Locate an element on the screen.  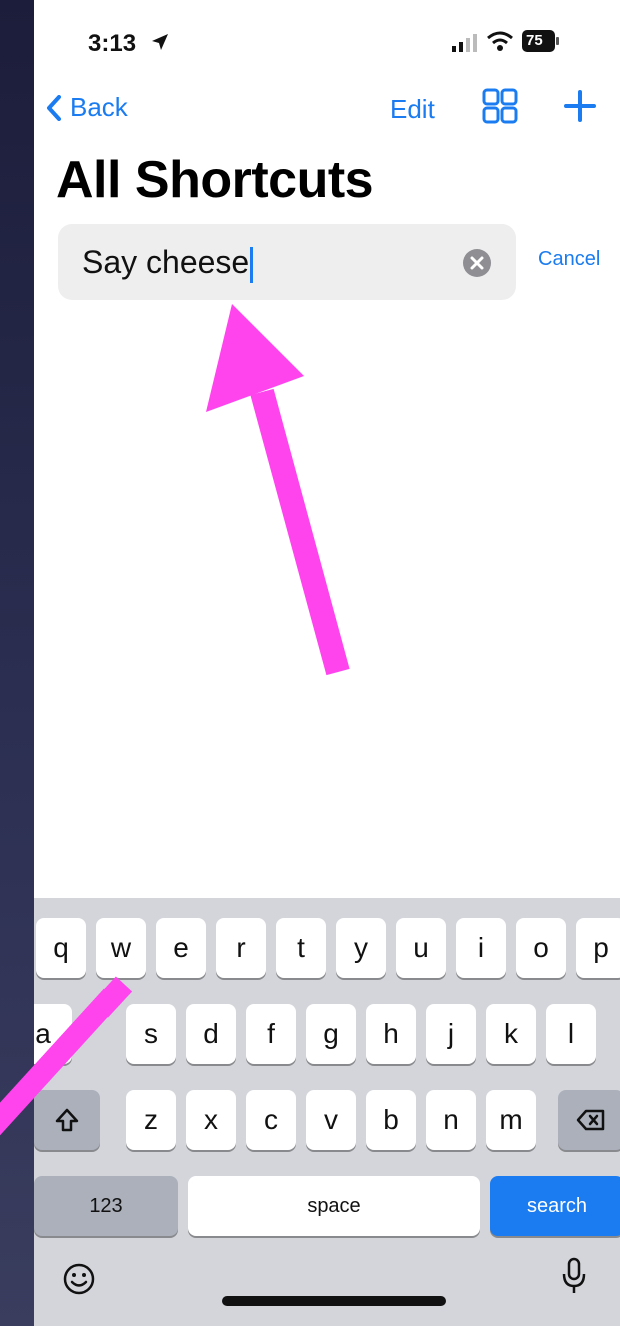
shift-key is located at coordinates (67, 1120).